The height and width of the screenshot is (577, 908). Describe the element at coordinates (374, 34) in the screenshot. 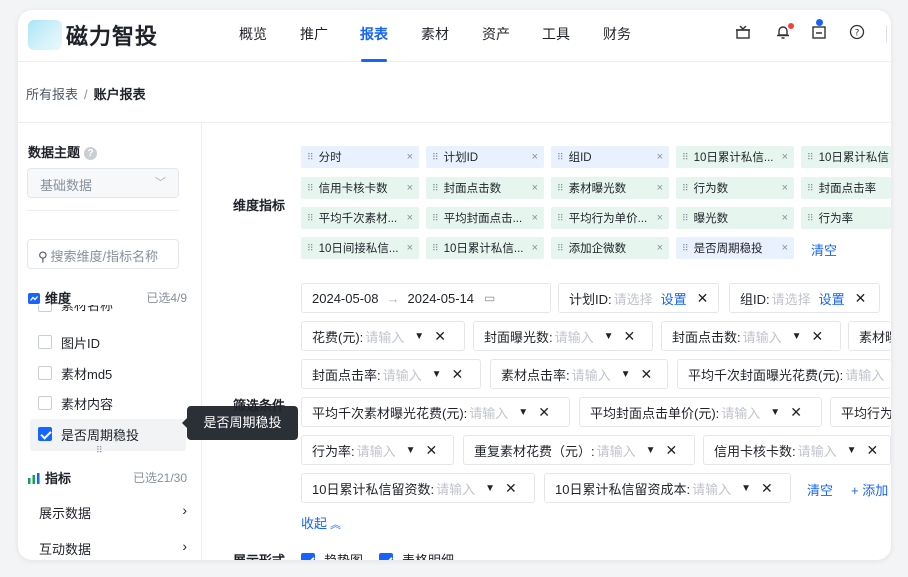

I see `tab-reports: 报表` at that location.